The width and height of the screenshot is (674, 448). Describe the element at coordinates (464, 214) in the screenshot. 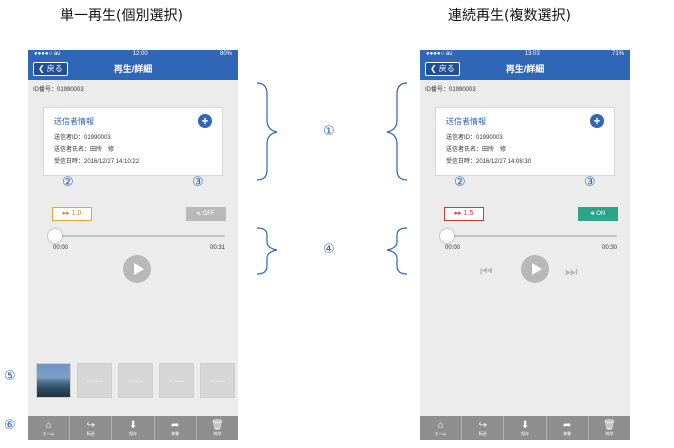

I see `speed-button: ▸▸ 1.5` at that location.